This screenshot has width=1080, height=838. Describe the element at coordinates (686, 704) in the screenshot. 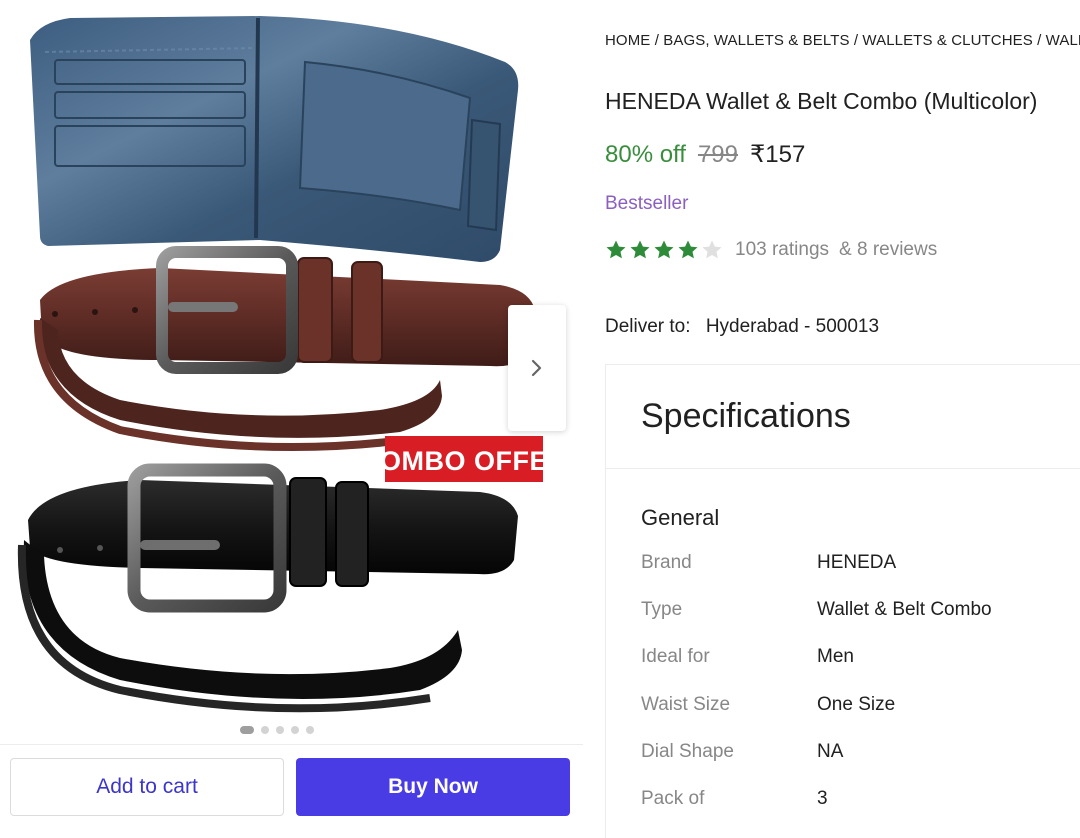

I see `spec-key: Waist Size` at that location.